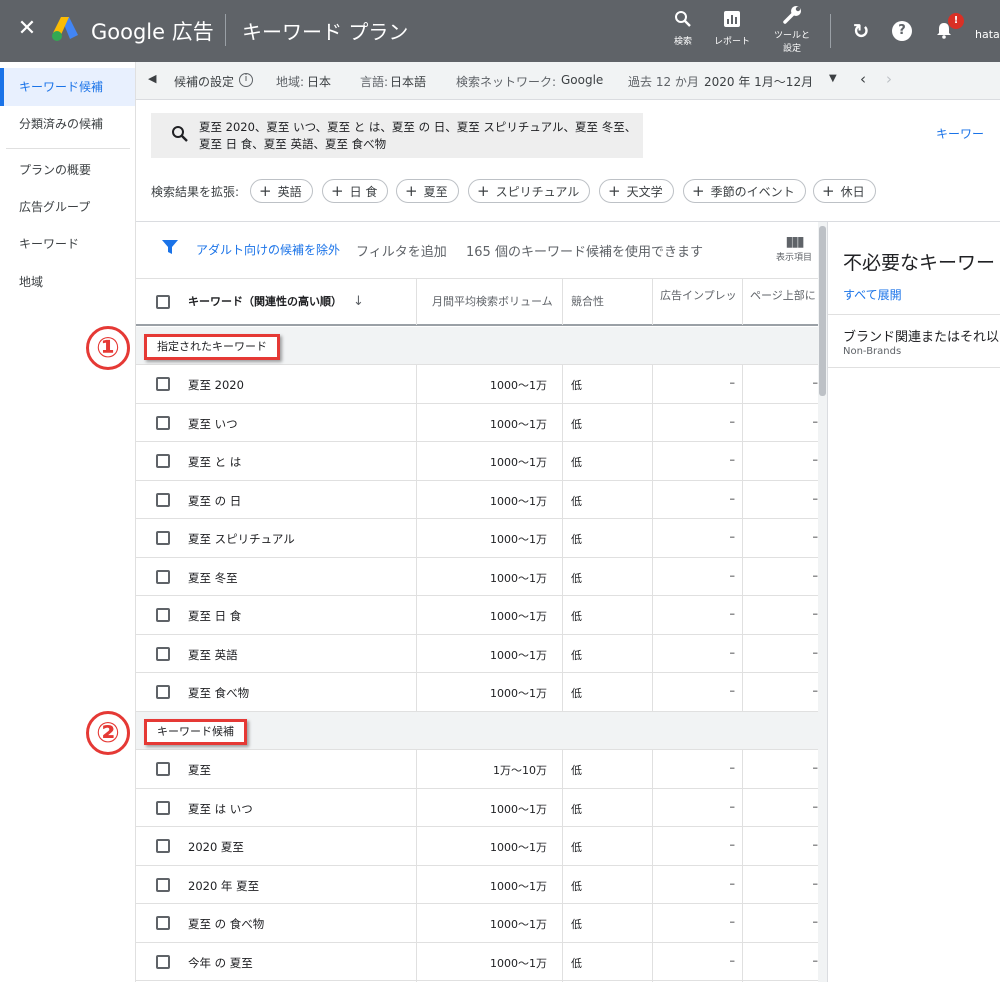 The height and width of the screenshot is (982, 1000). Describe the element at coordinates (477, 961) in the screenshot. I see `table-row: 今年 の 夏至 1000〜1万 低 – –` at that location.